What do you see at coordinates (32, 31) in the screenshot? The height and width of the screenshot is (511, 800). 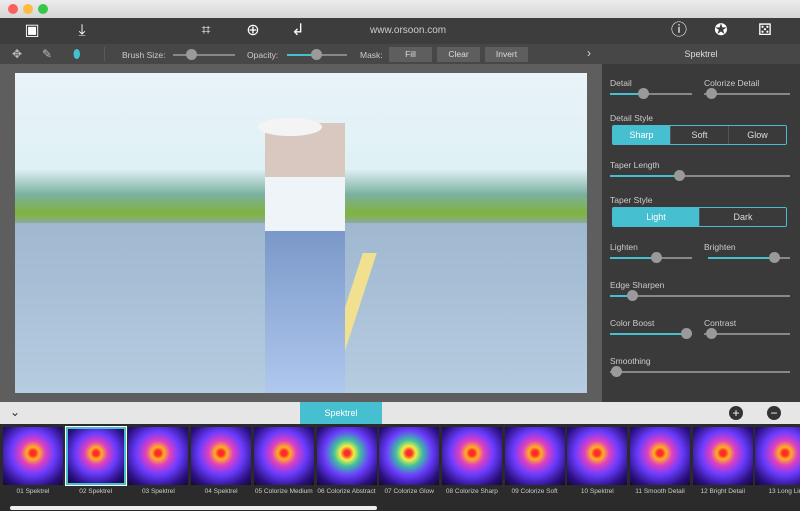 I see `image-icon: ▣` at bounding box center [32, 31].